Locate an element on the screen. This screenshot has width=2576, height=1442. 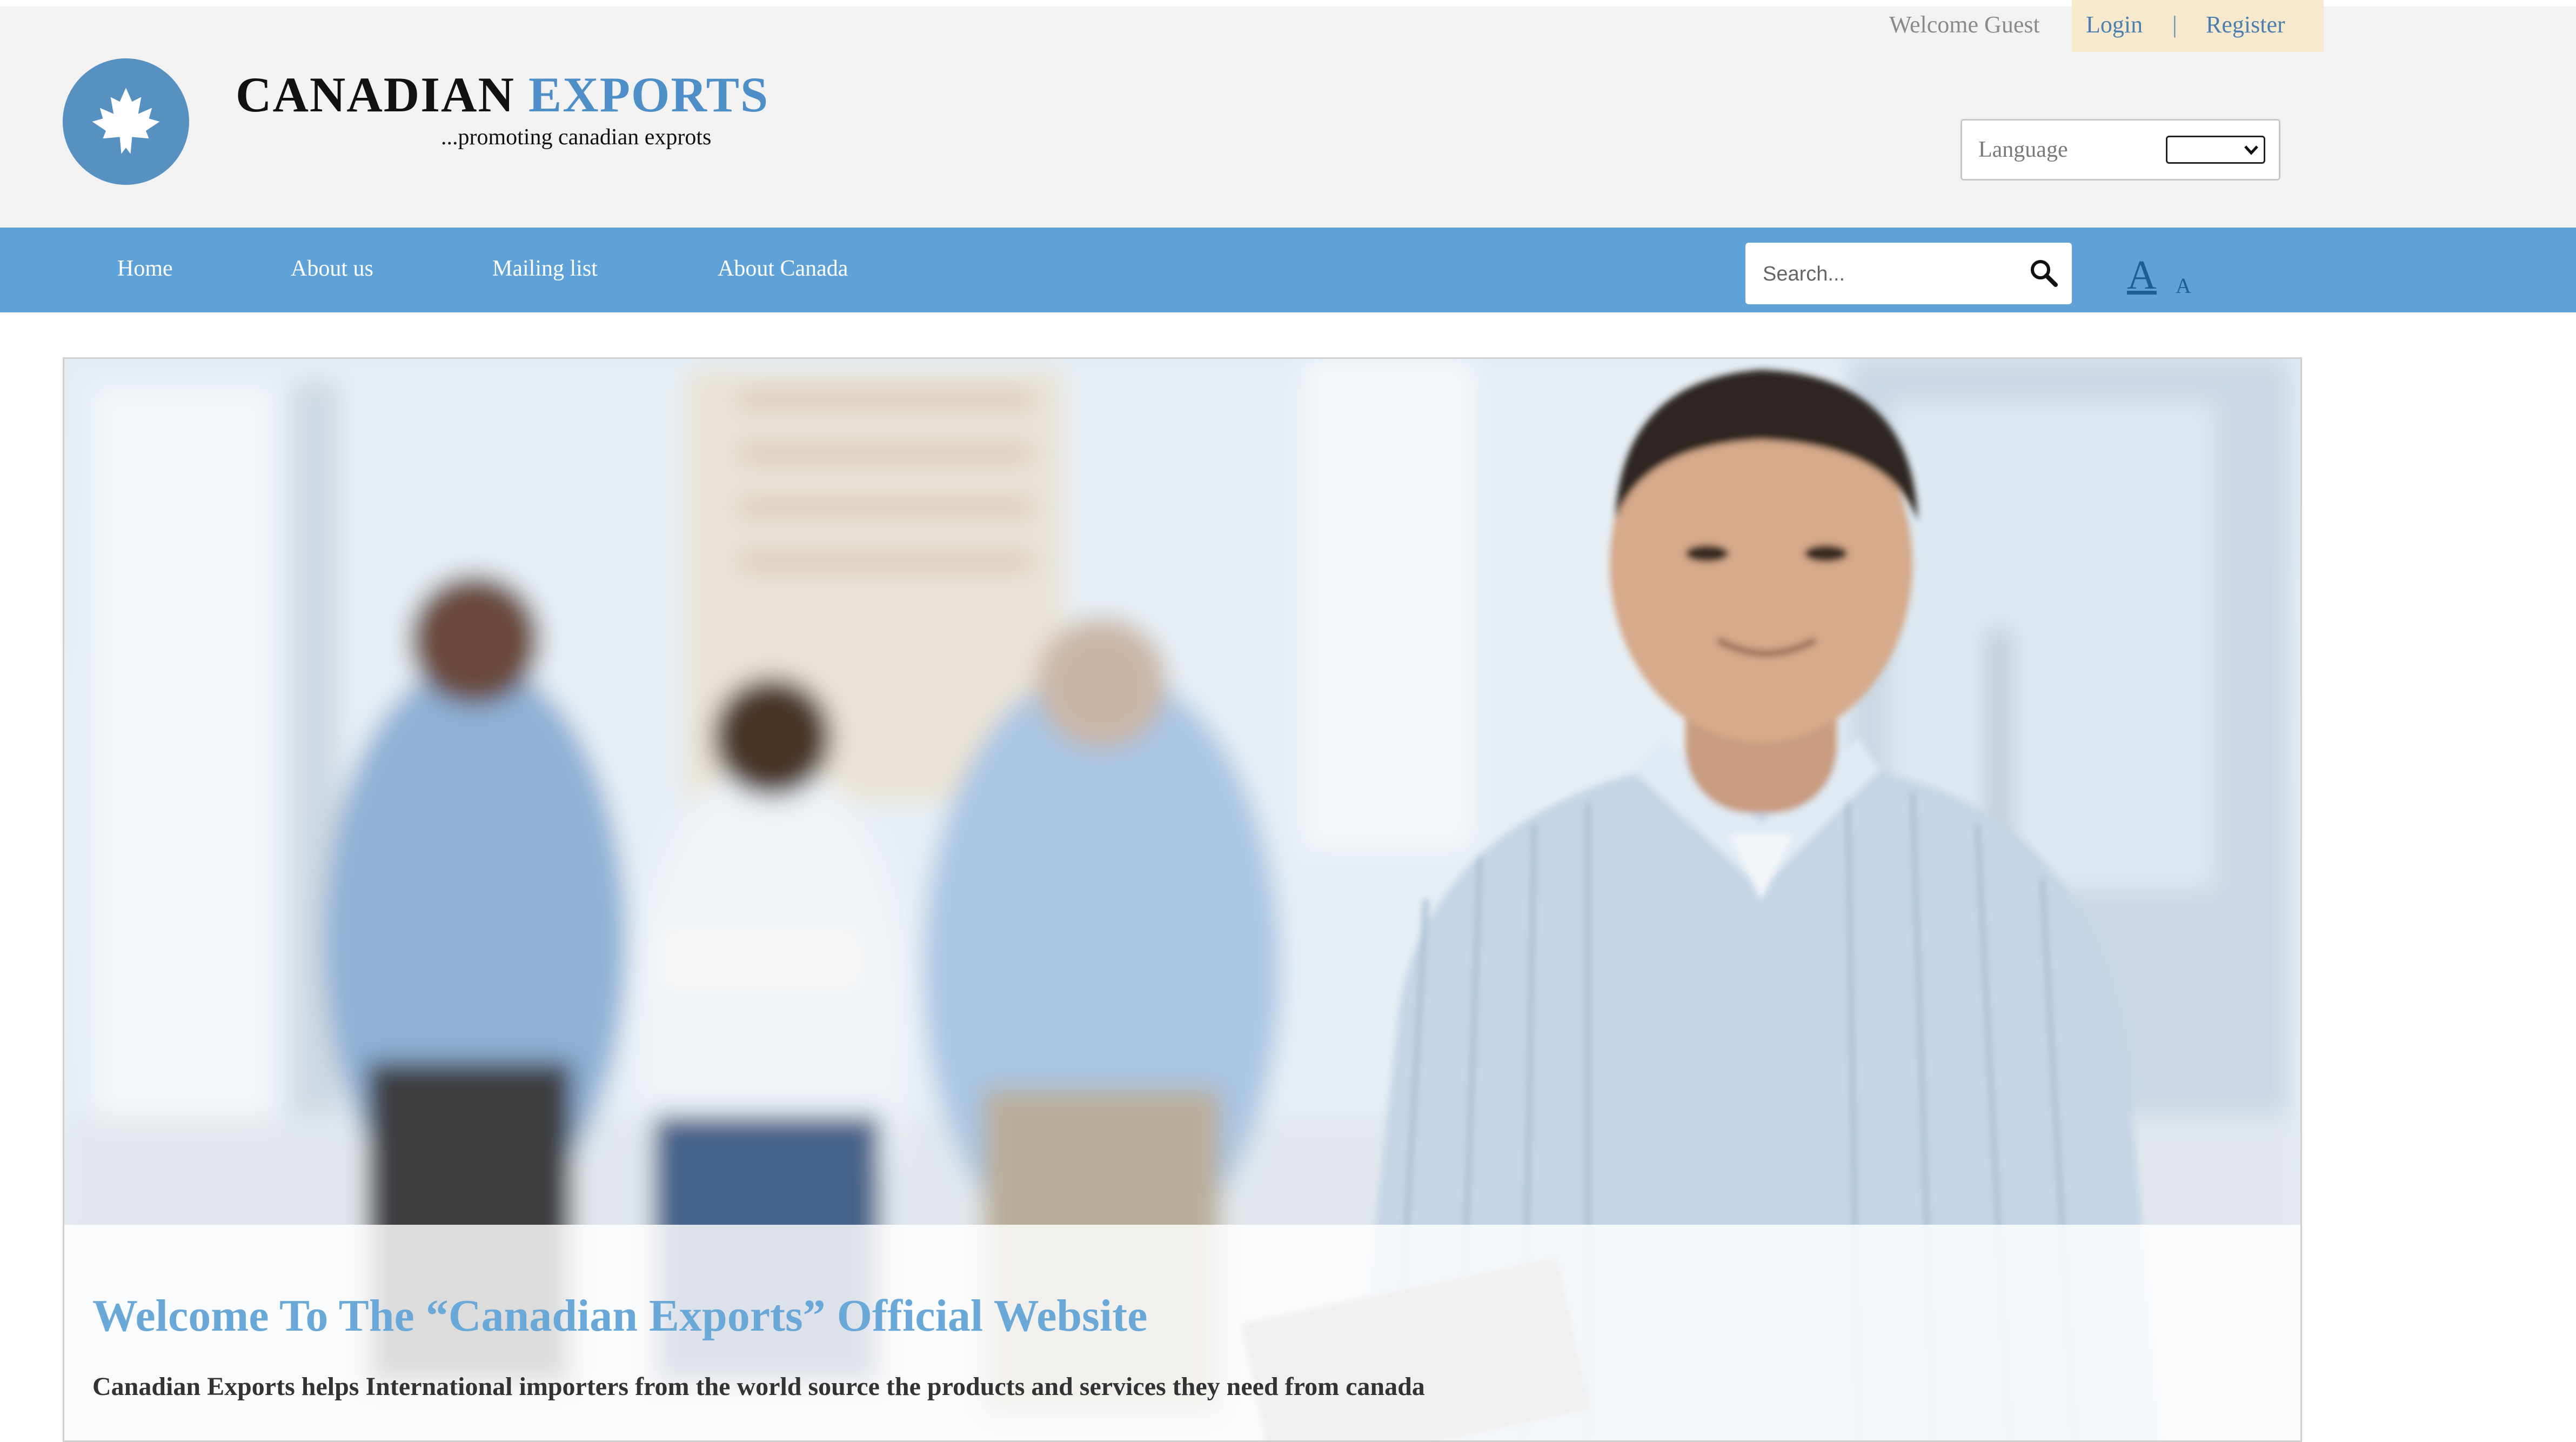
chevron-down-icon is located at coordinates (2251, 150).